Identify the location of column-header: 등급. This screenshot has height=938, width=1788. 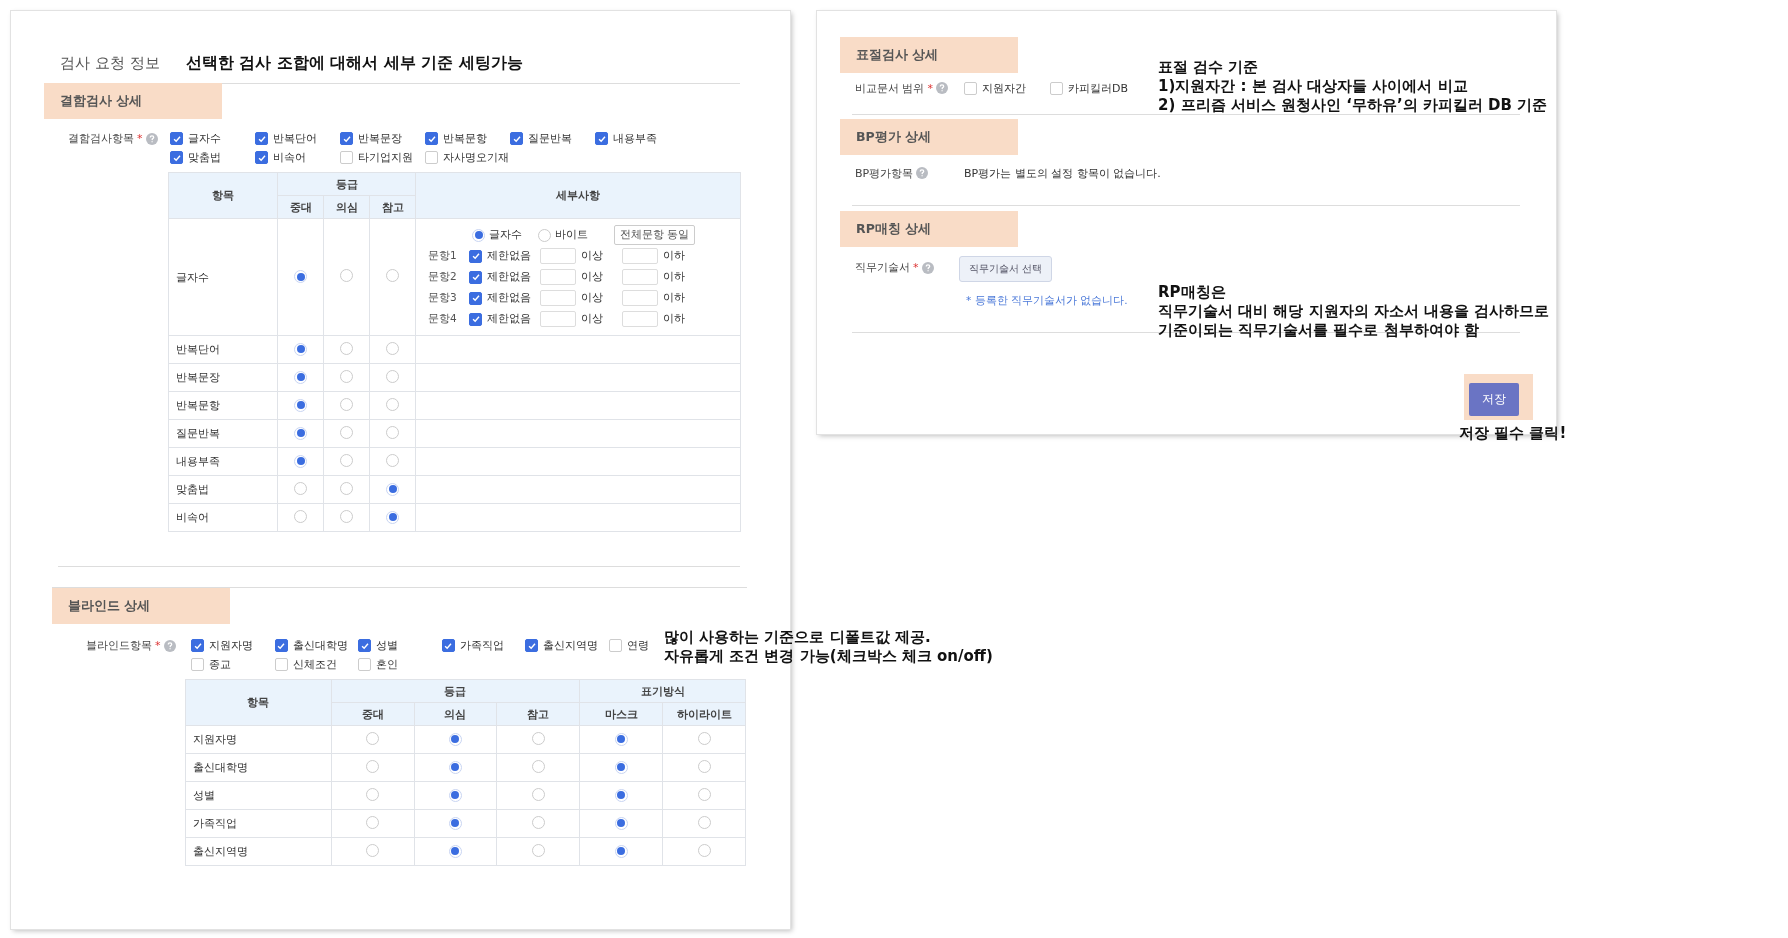
(455, 691).